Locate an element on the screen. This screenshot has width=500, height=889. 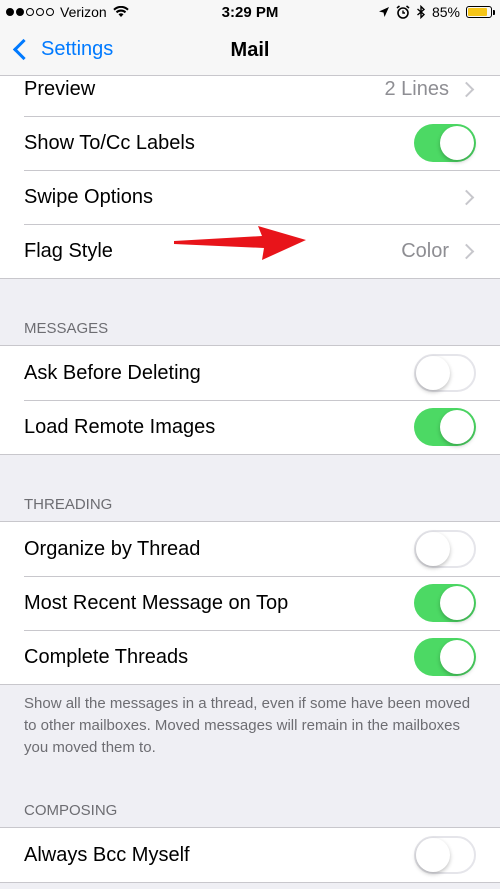
most-recent-on-top-toggle is located at coordinates (445, 603).